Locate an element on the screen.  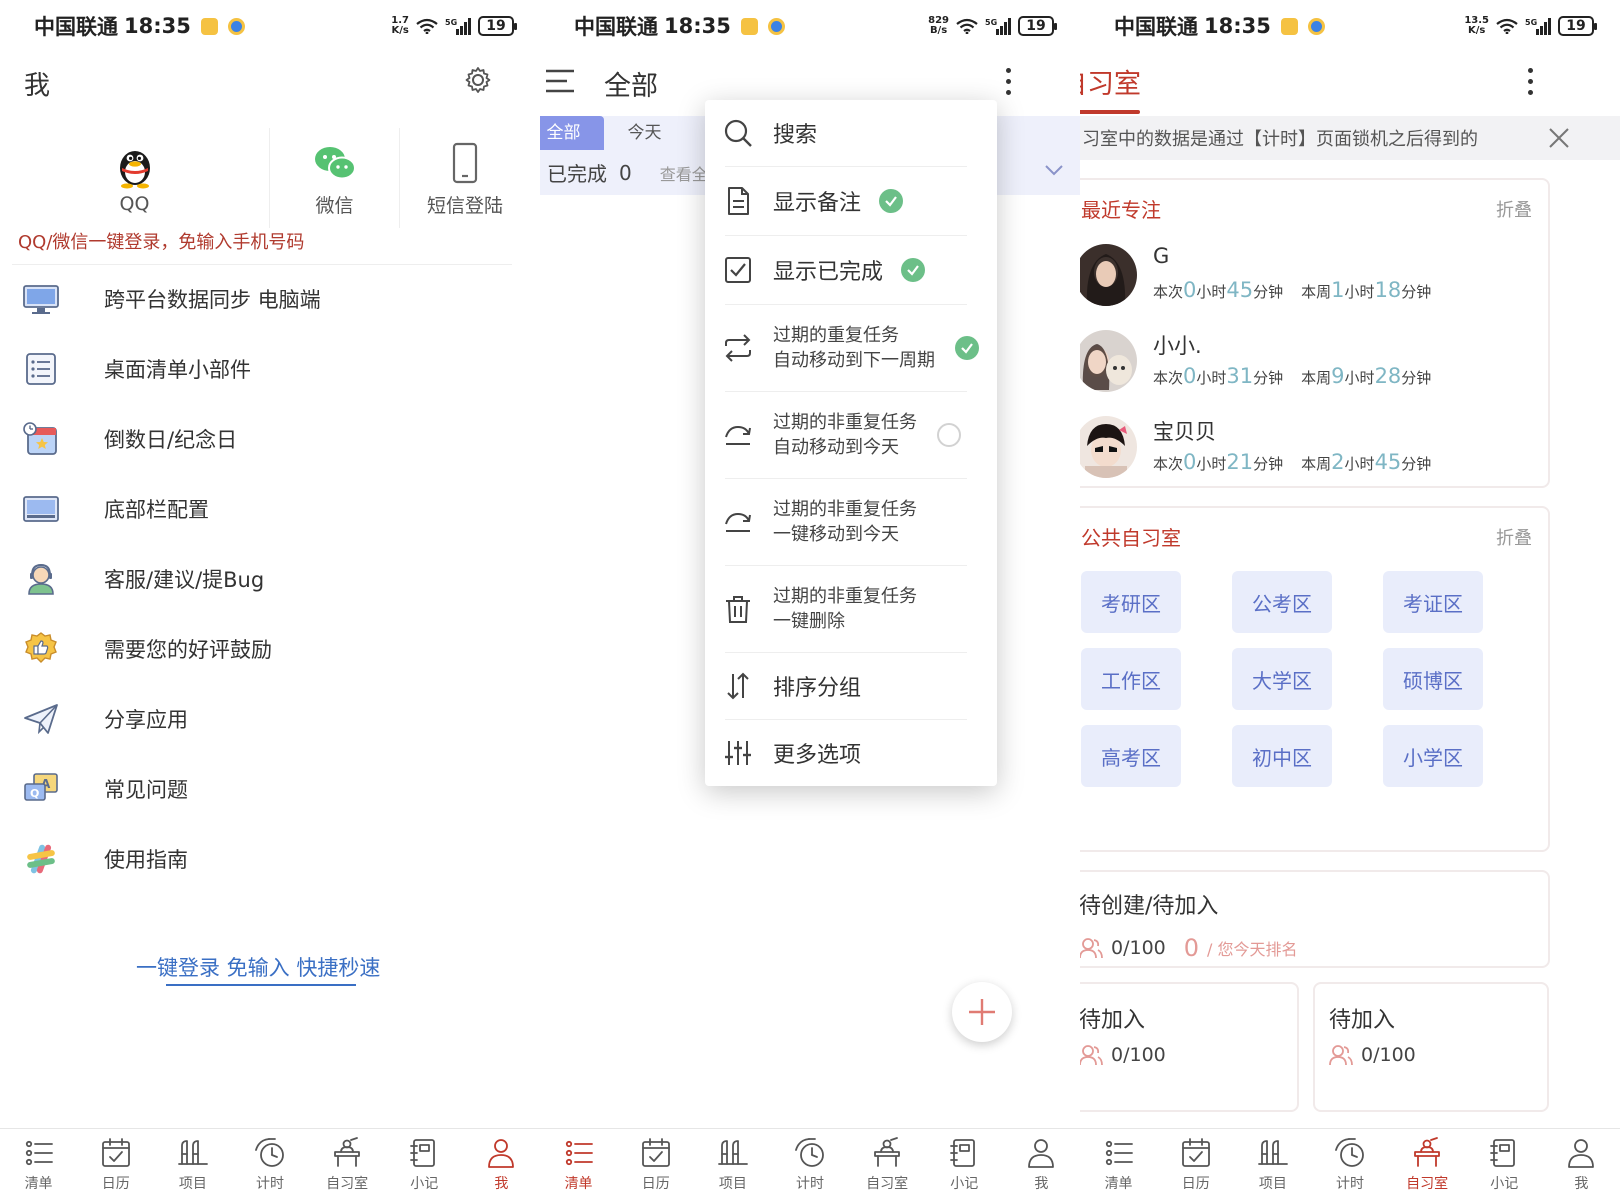
unchecked-radio is located at coordinates (949, 435).